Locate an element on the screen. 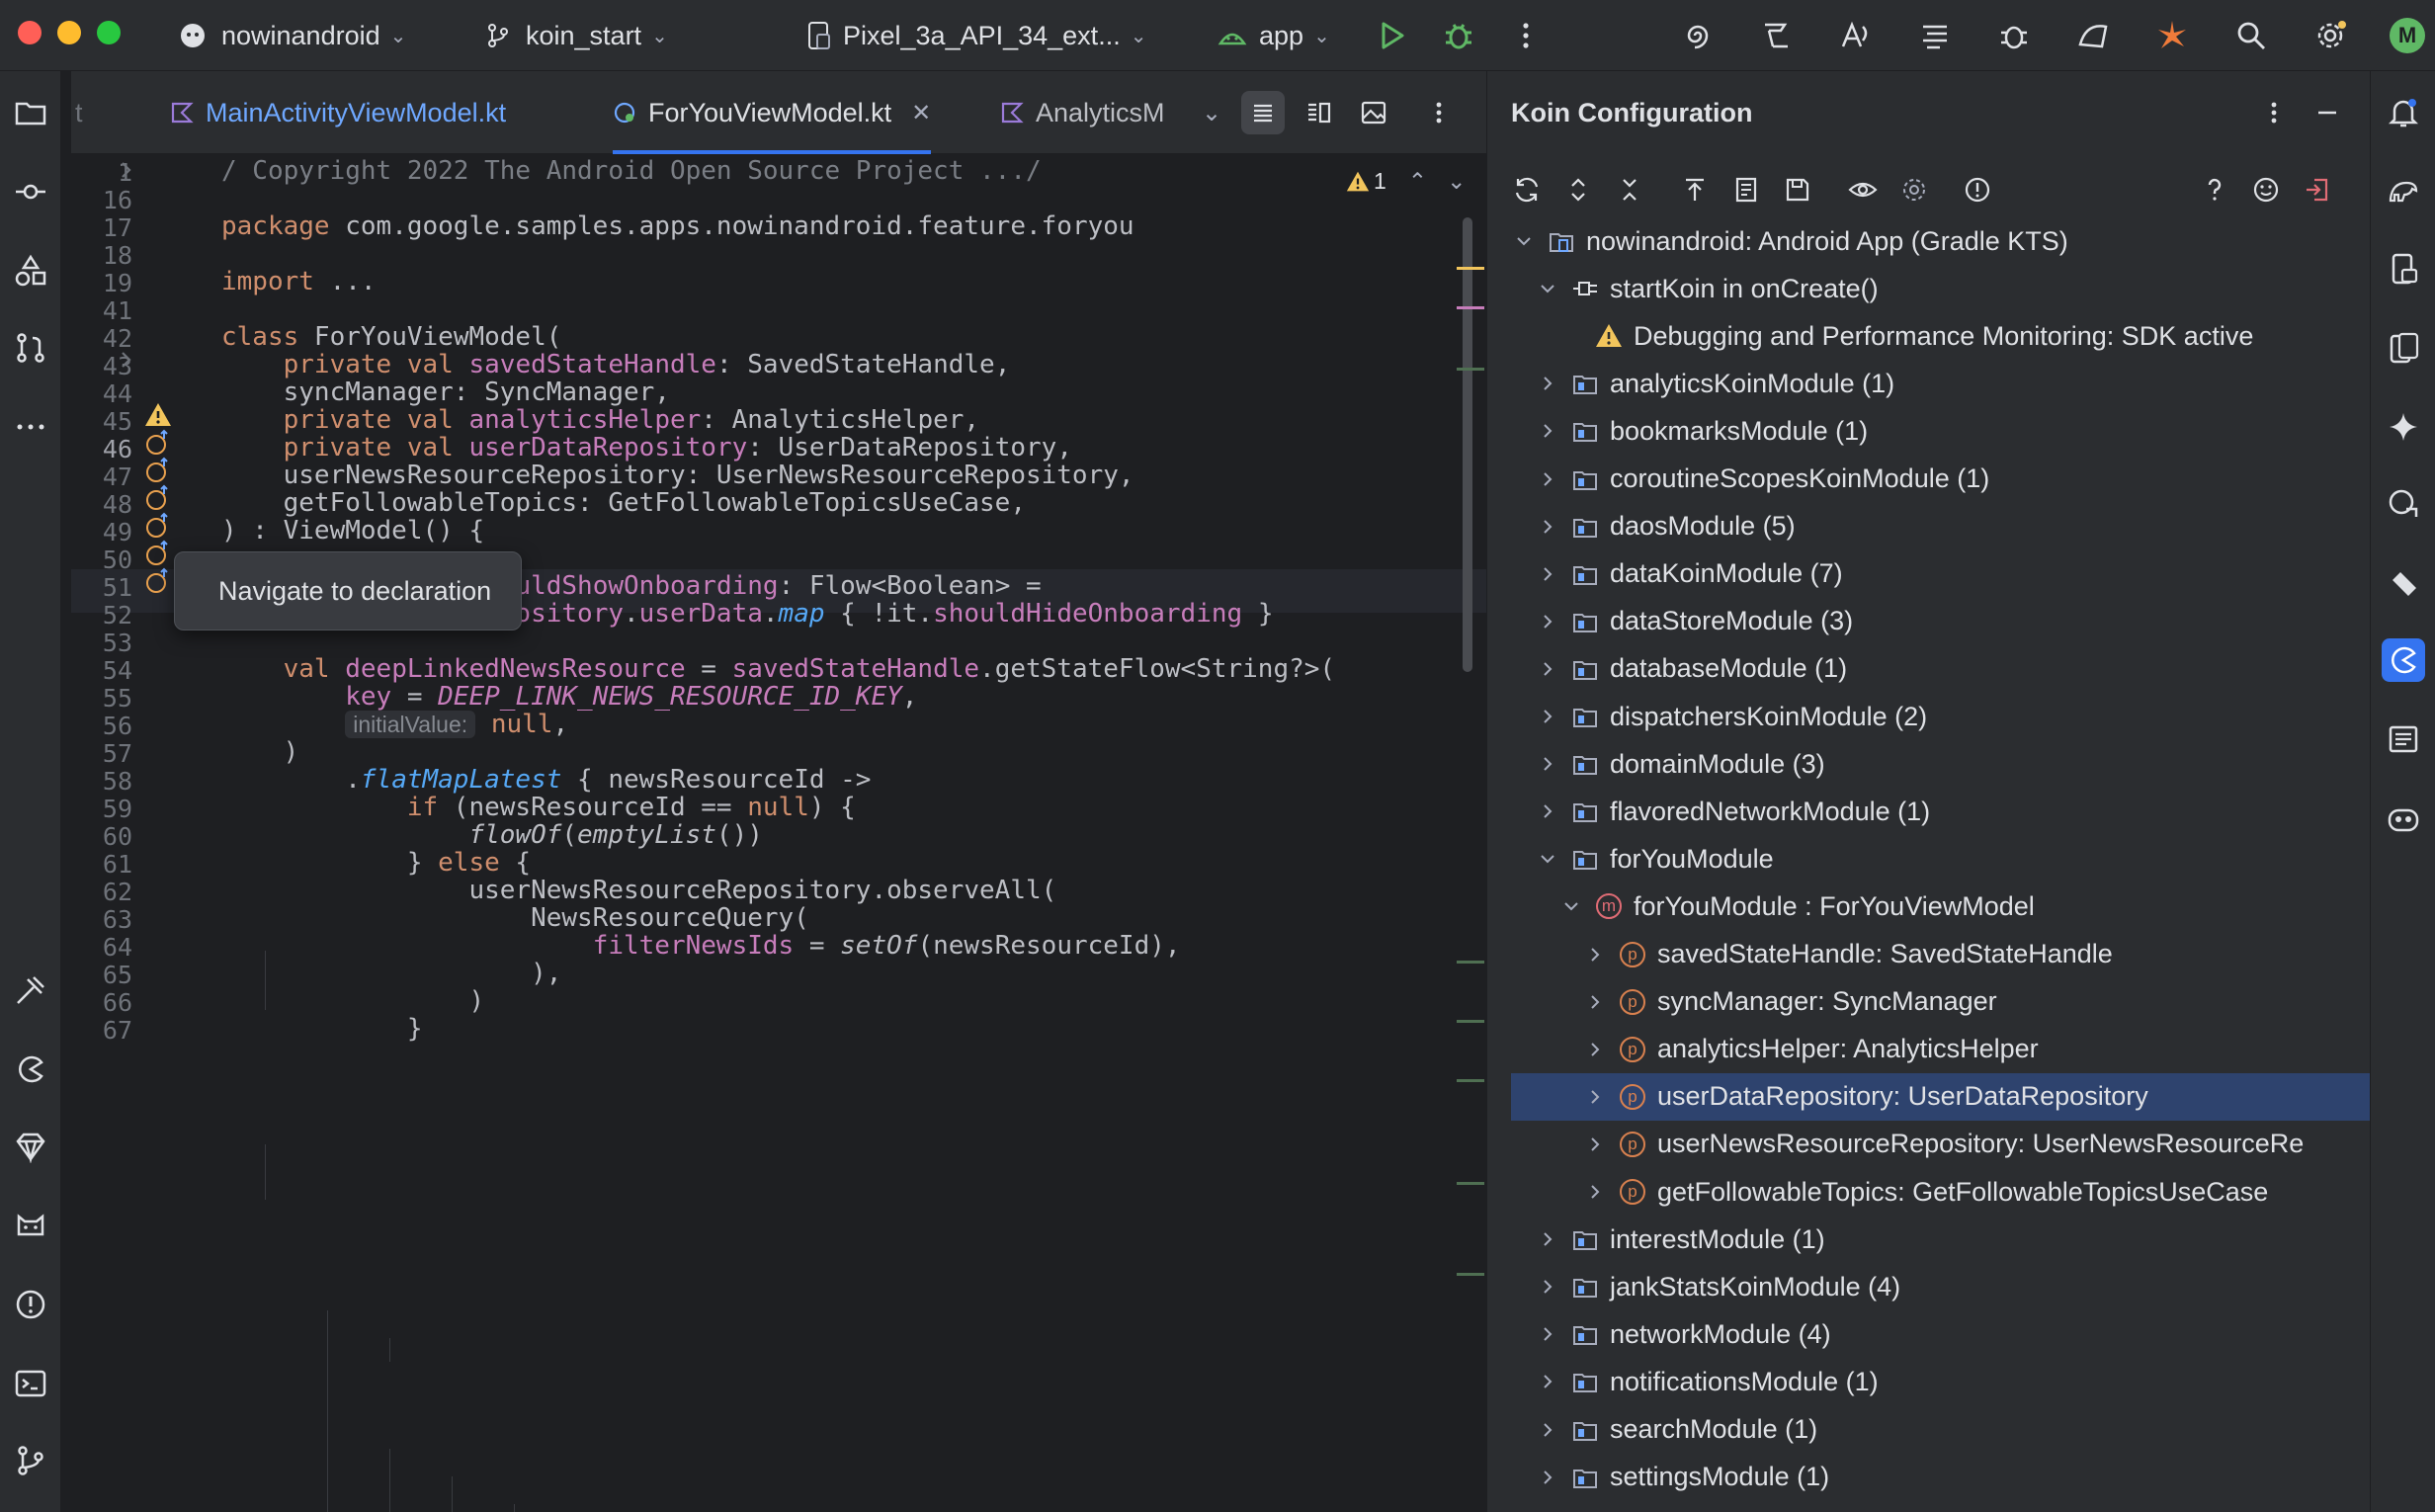  tree-node: analyticsKoinModule (1) is located at coordinates (1940, 383).